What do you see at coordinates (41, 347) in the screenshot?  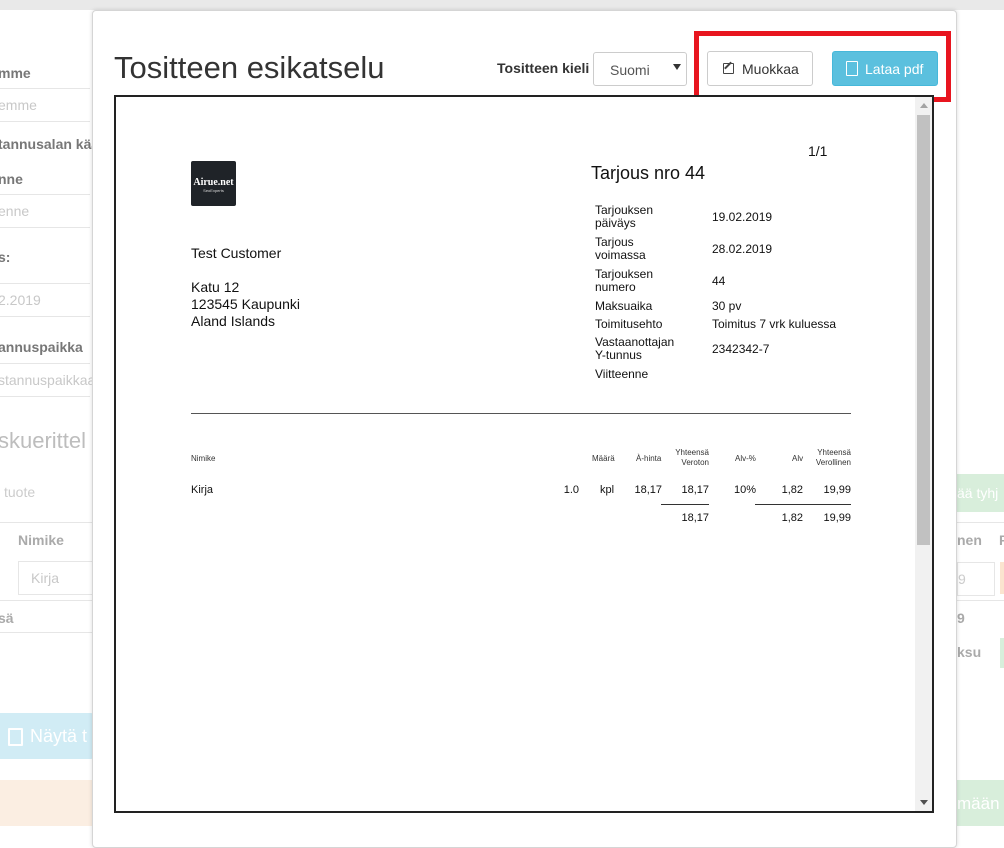 I see `bg-label-5: annuspaikka` at bounding box center [41, 347].